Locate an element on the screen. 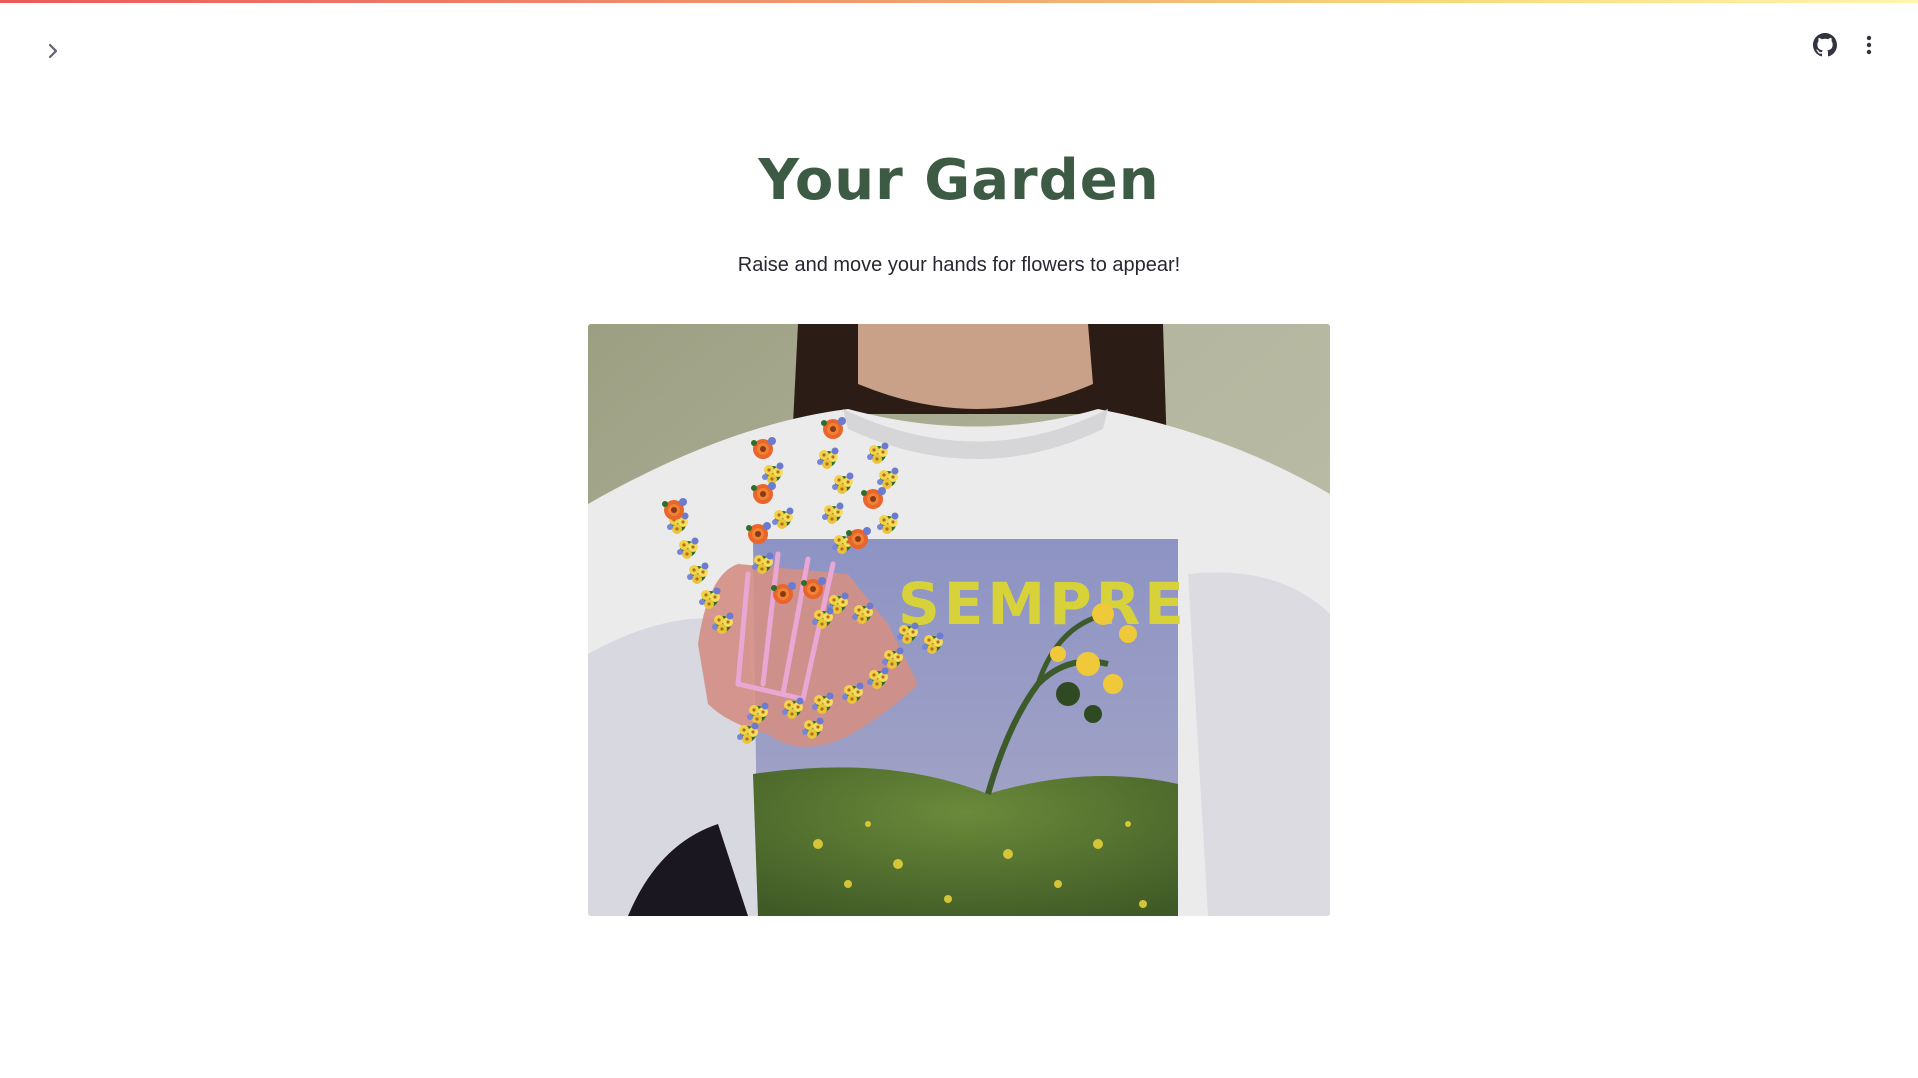  shirt-graphic-text: SEMPRE is located at coordinates (1043, 604).